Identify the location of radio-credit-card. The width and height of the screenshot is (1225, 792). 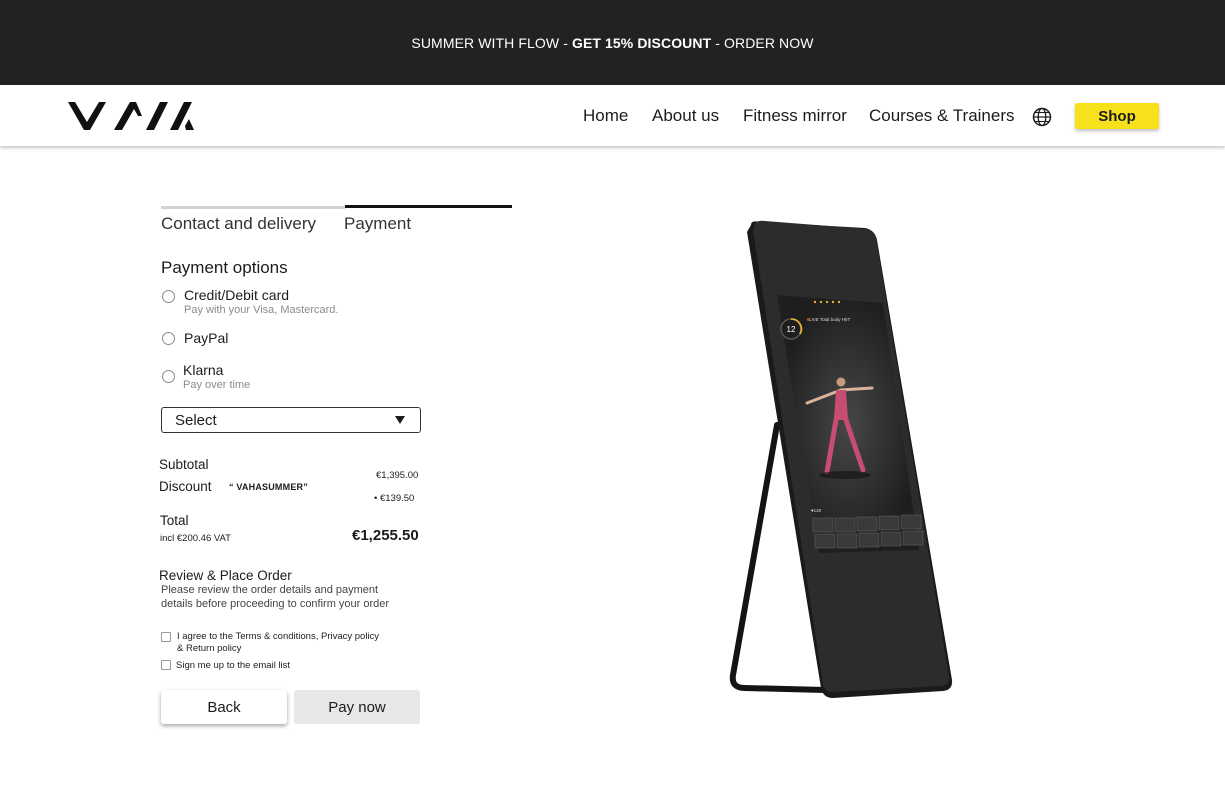
(168, 296).